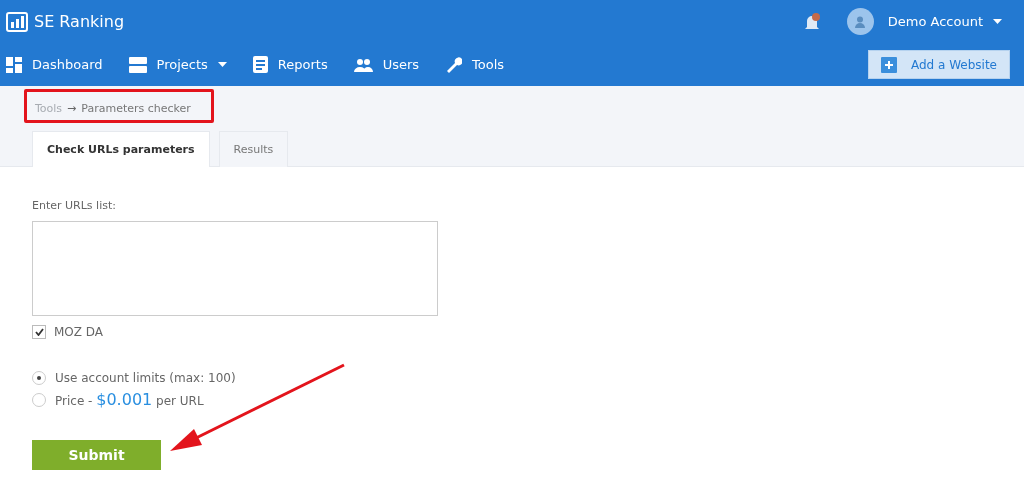  I want to click on check-icon, so click(39, 332).